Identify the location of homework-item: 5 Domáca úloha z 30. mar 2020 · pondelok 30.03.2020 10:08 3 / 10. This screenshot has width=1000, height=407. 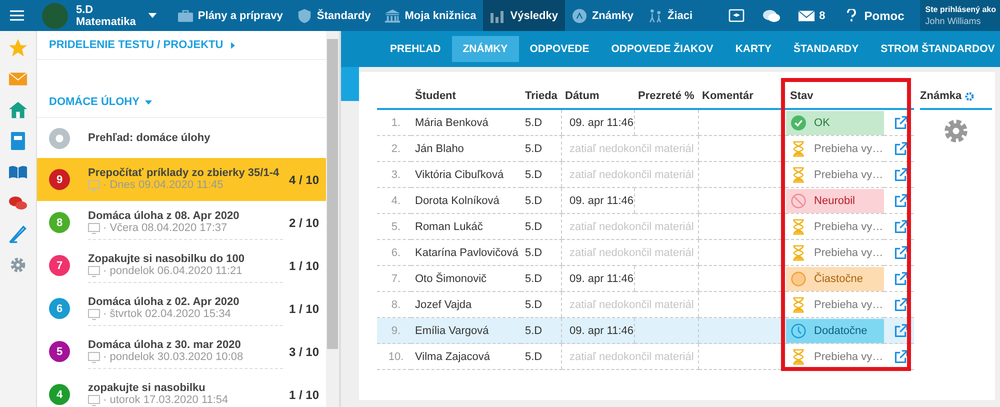
(181, 351).